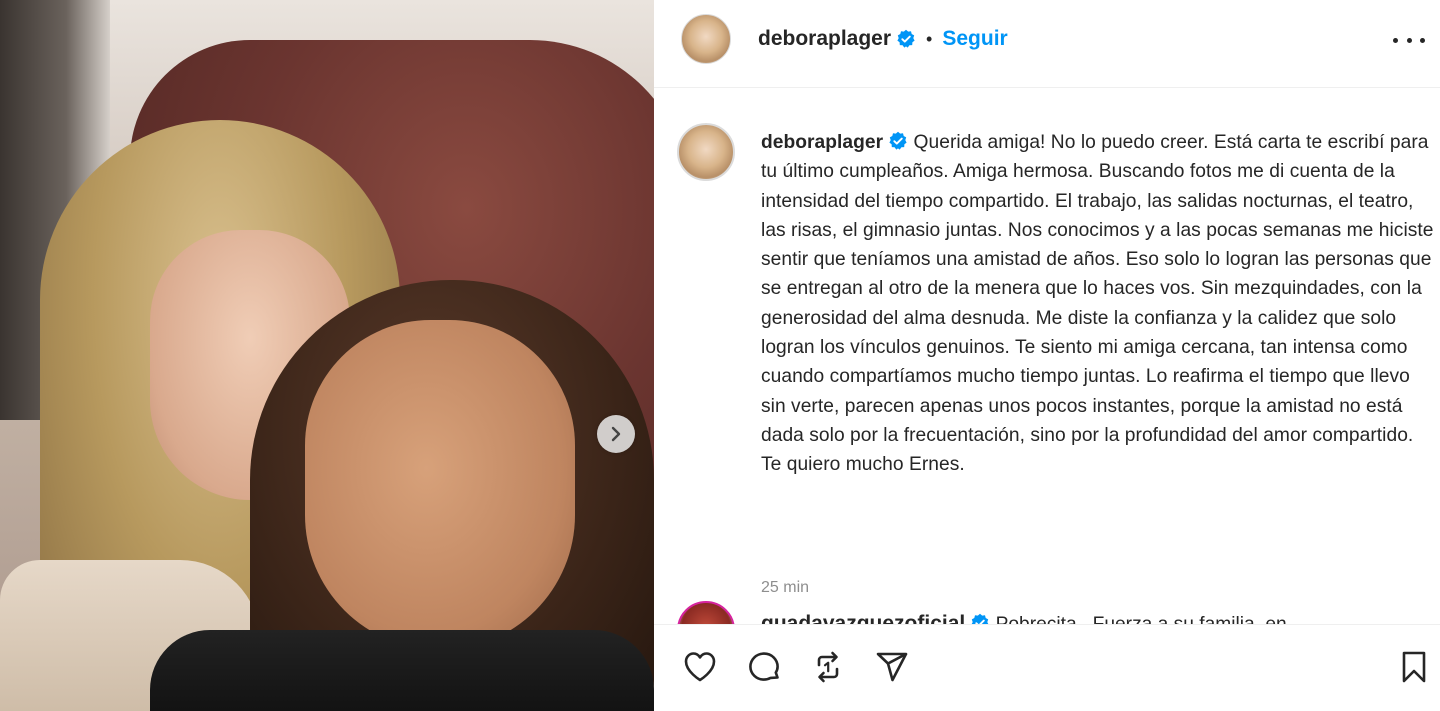  I want to click on bookmark-icon, so click(1414, 667).